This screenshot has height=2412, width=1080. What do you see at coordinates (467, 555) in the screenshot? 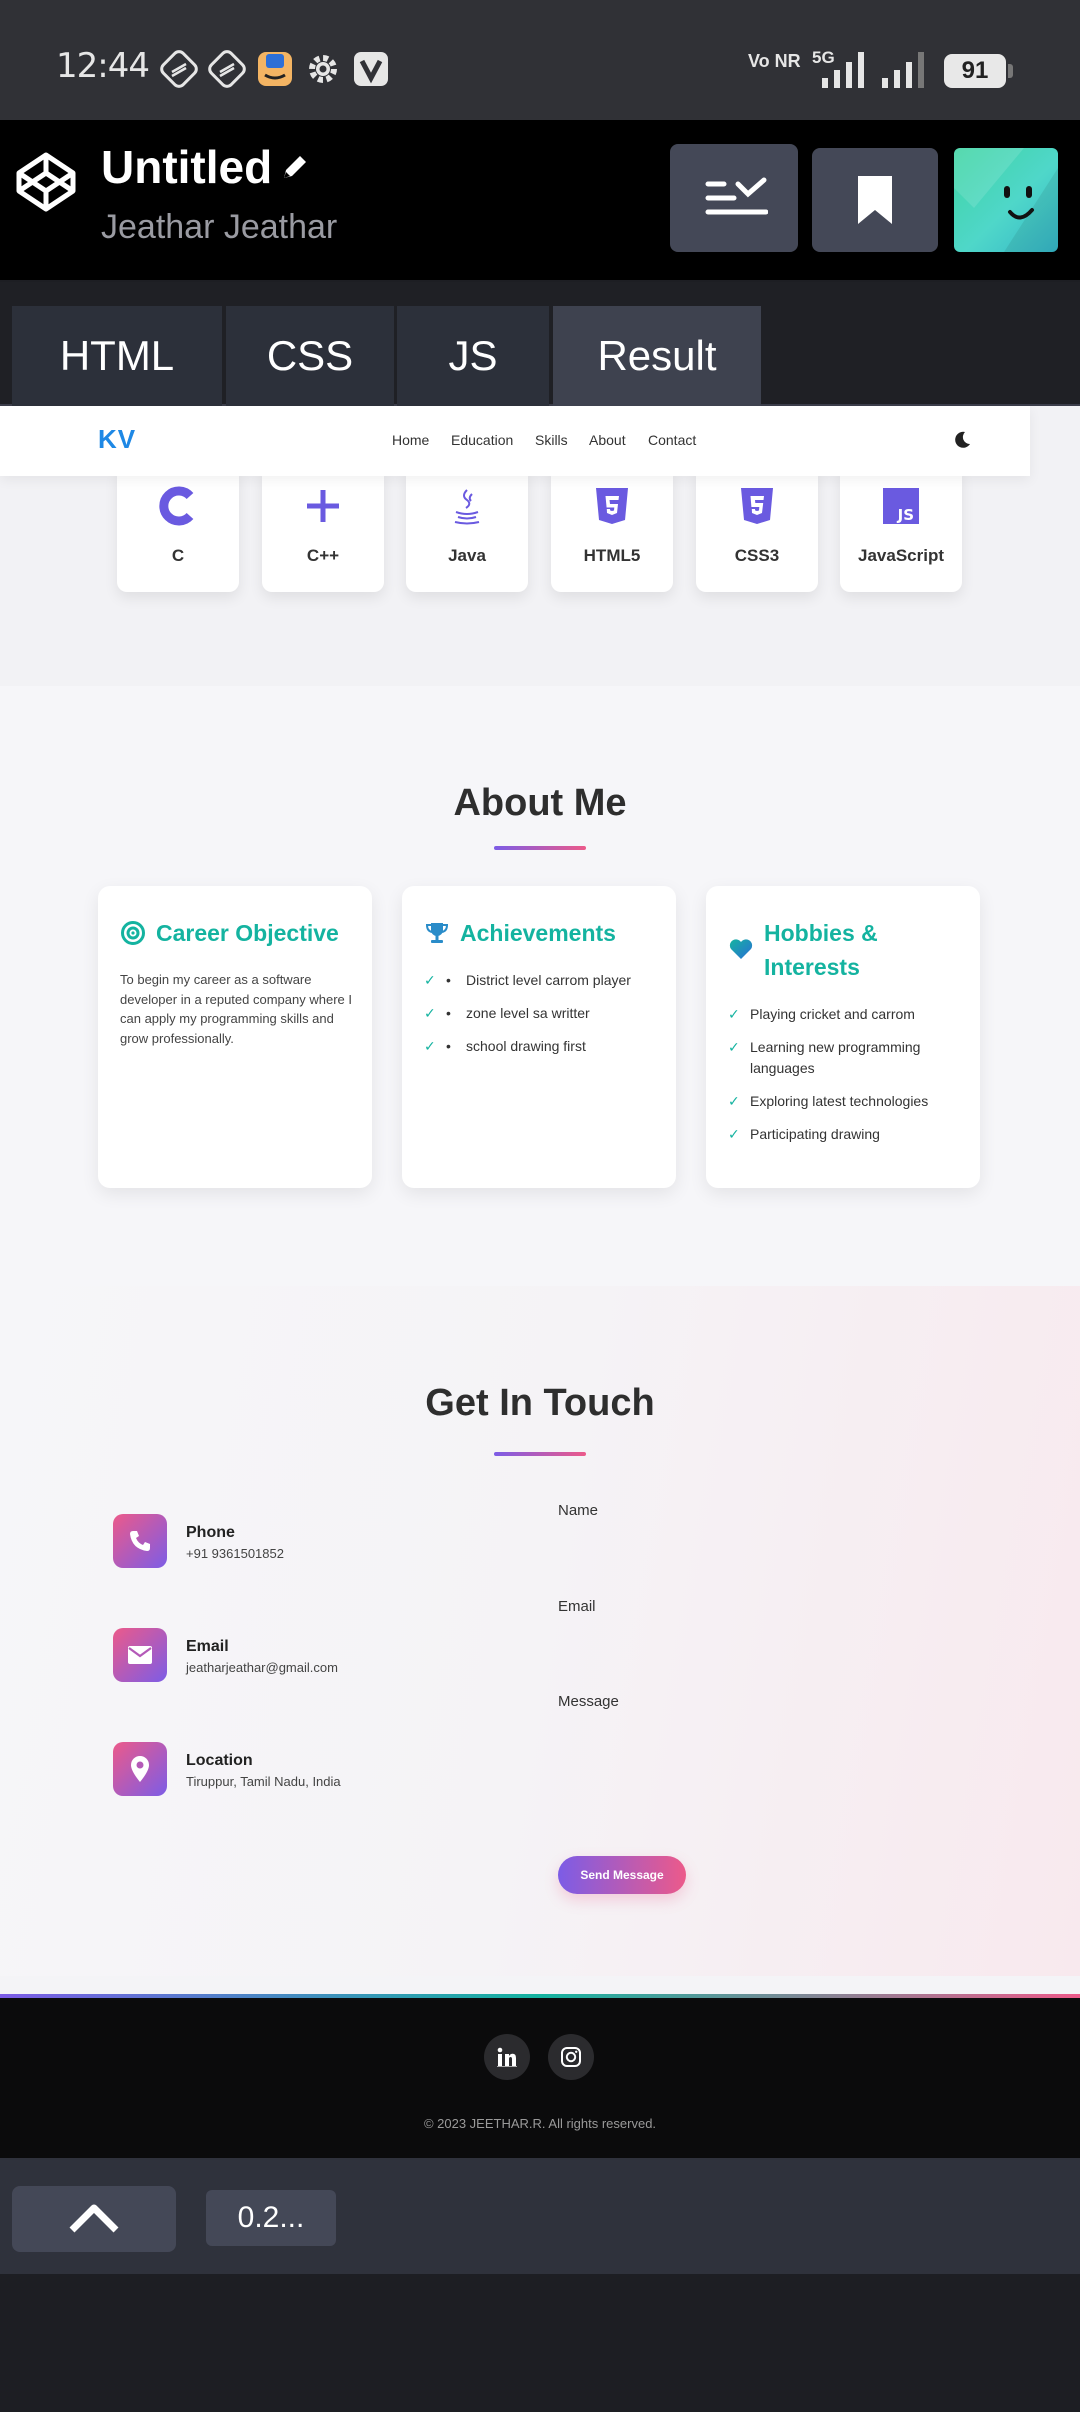
I see `skill-label: Java` at bounding box center [467, 555].